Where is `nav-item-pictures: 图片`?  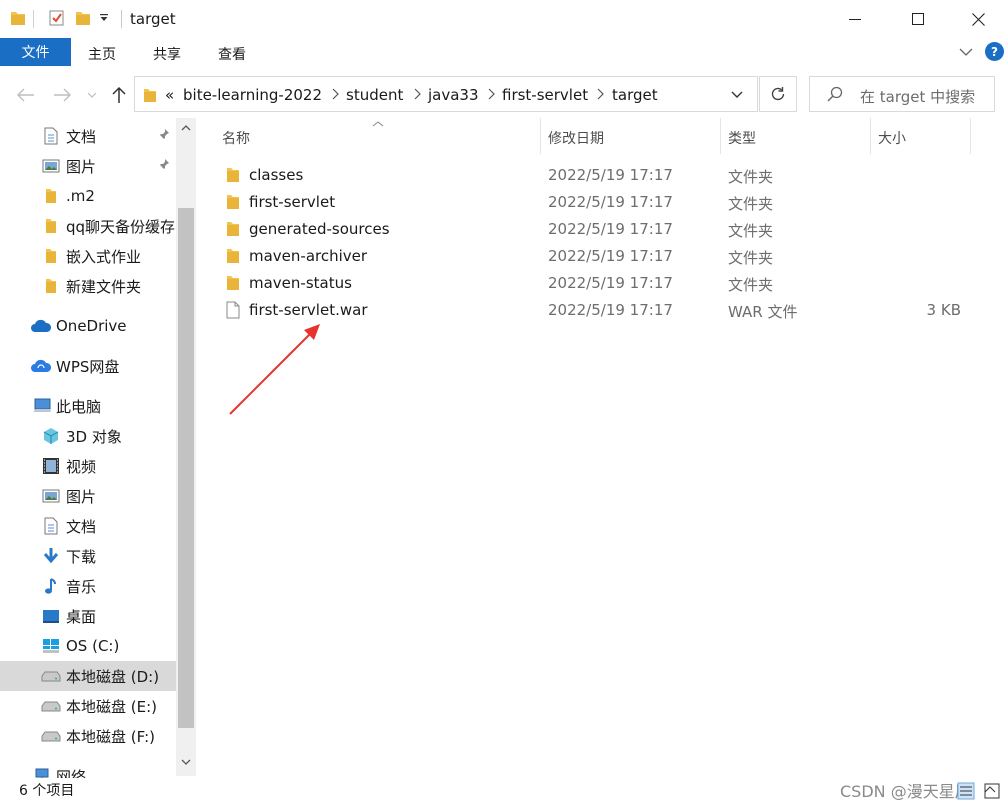
nav-item-pictures: 图片 is located at coordinates (88, 166).